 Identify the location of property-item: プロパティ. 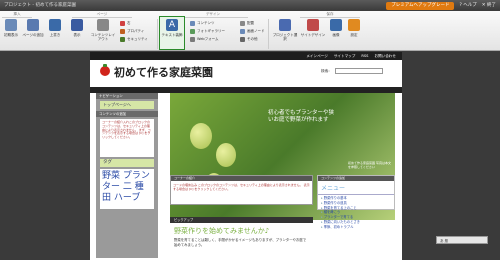
(132, 31).